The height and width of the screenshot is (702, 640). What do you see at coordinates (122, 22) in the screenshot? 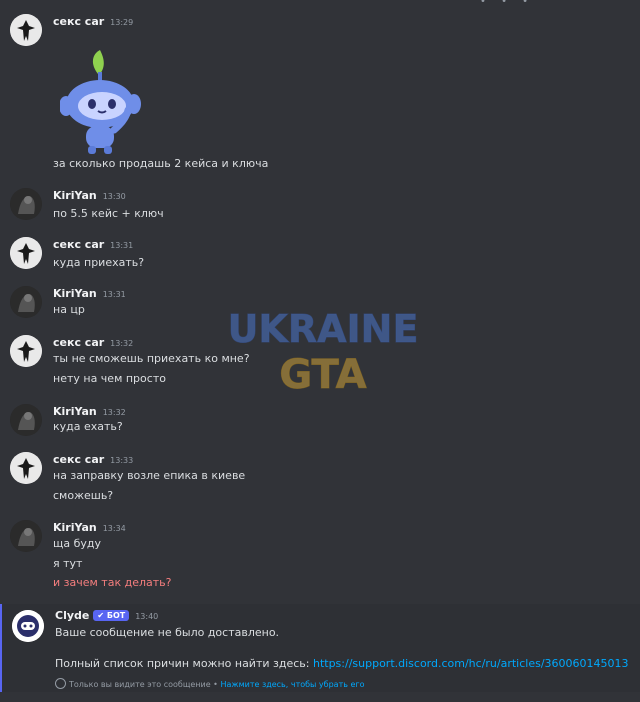
I see `message-timestamp: 13:29` at bounding box center [122, 22].